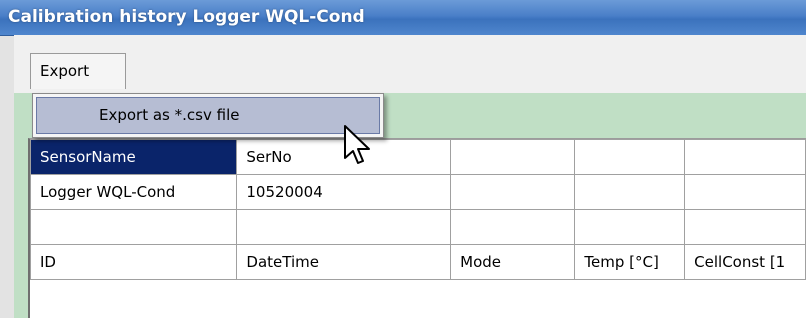  I want to click on table-row: SensorName SerNo, so click(417, 157).